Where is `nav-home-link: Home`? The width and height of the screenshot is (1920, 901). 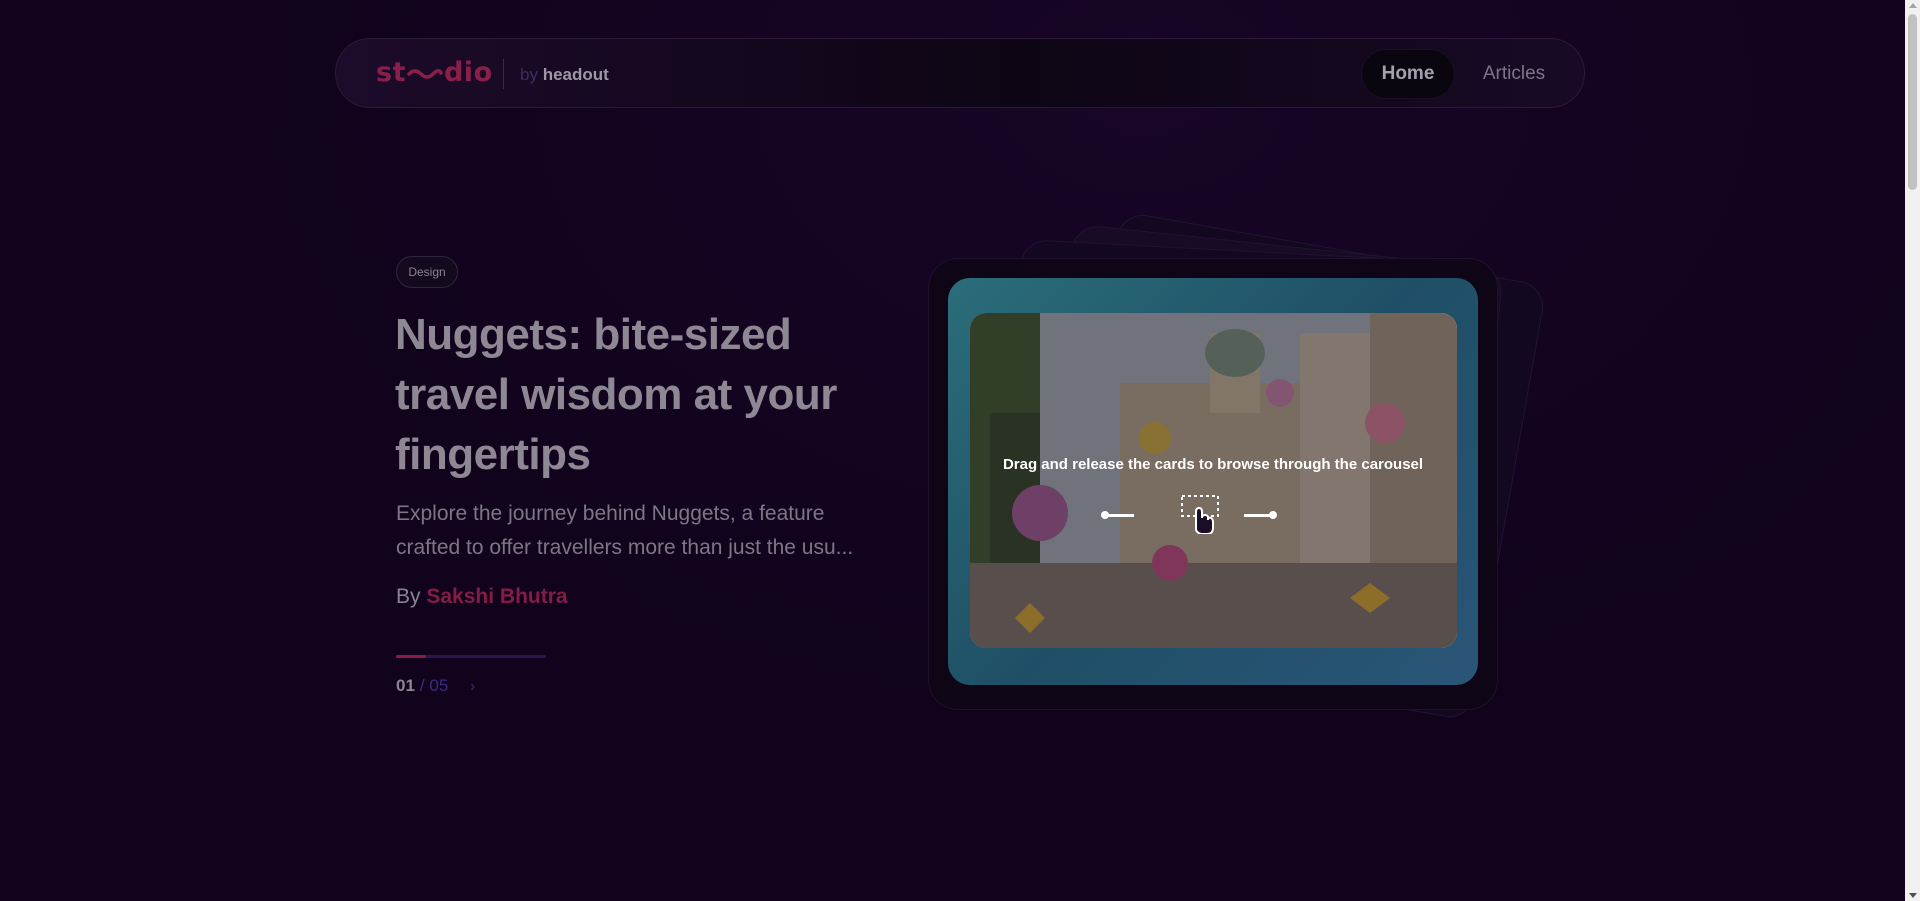
nav-home-link: Home is located at coordinates (1408, 74).